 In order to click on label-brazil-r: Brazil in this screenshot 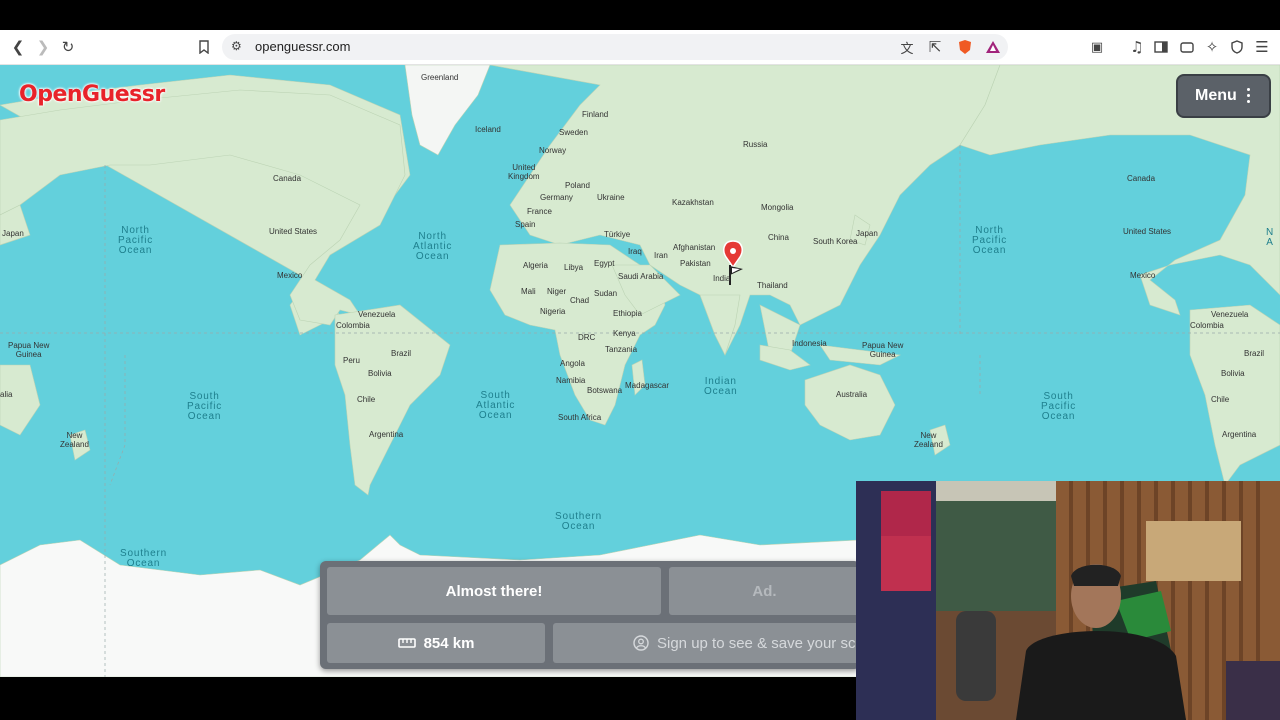, I will do `click(1254, 353)`.